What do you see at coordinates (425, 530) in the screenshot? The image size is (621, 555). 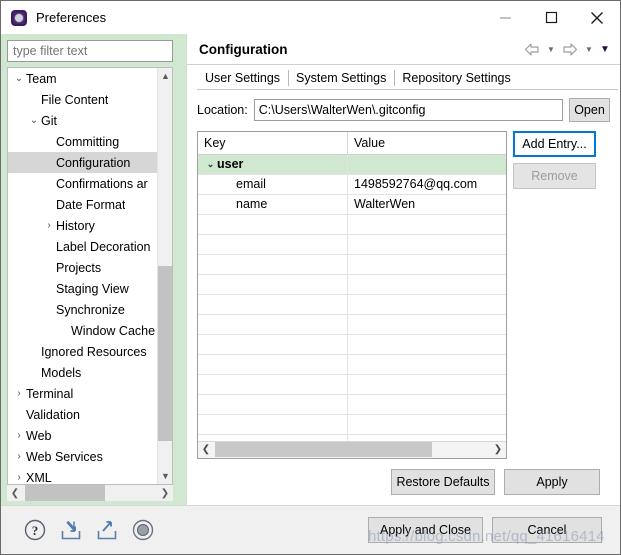 I see `apply-and-close-button: Apply and Close` at bounding box center [425, 530].